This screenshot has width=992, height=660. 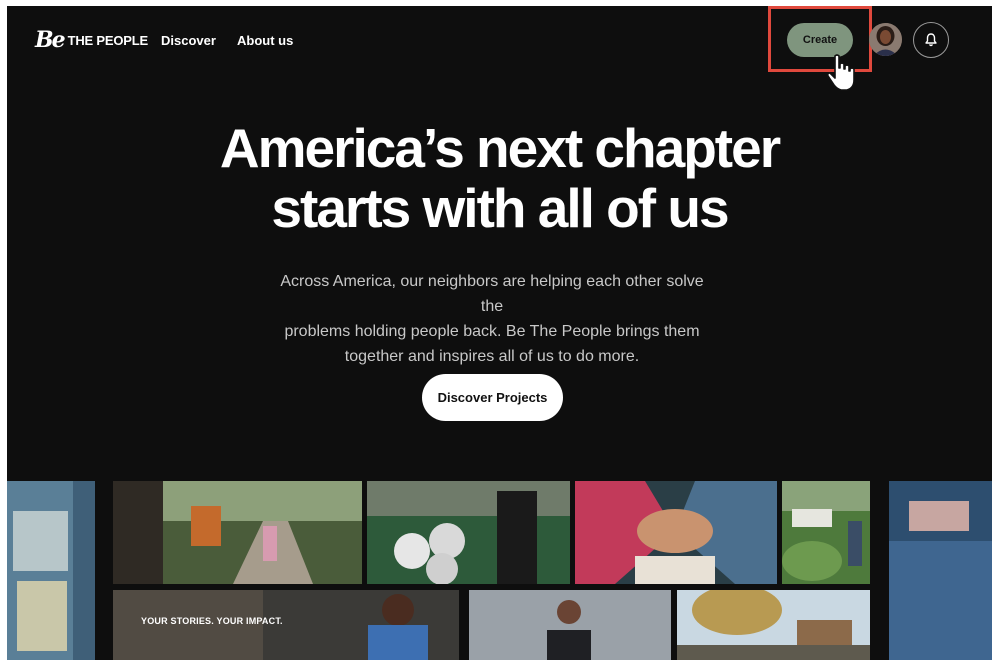 What do you see at coordinates (51, 570) in the screenshot?
I see `mosaic-photo-left-edge` at bounding box center [51, 570].